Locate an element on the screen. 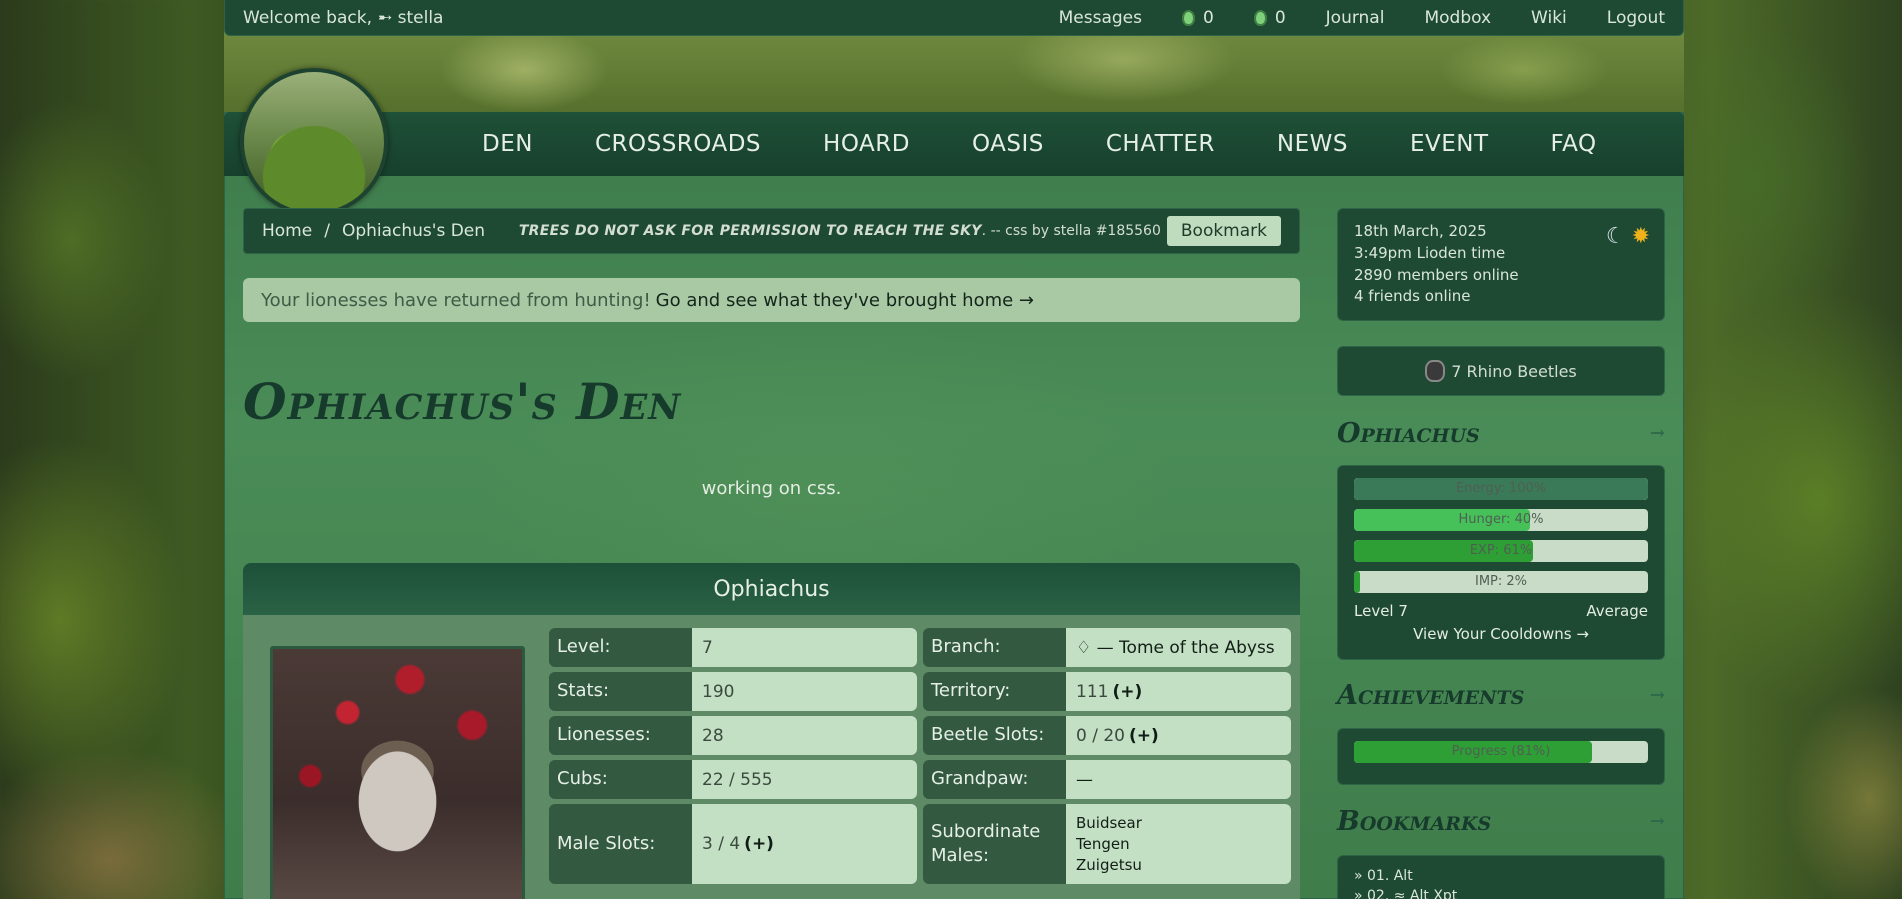 This screenshot has height=899, width=1902. stat-label: Grandpaw: is located at coordinates (994, 779).